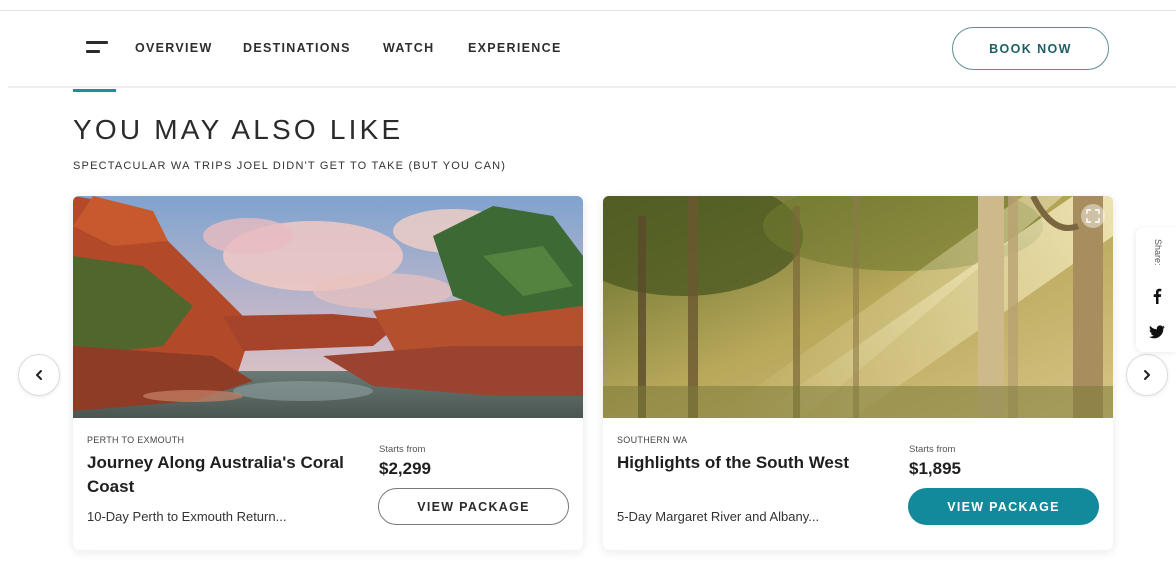  I want to click on section-accent-line, so click(94, 90).